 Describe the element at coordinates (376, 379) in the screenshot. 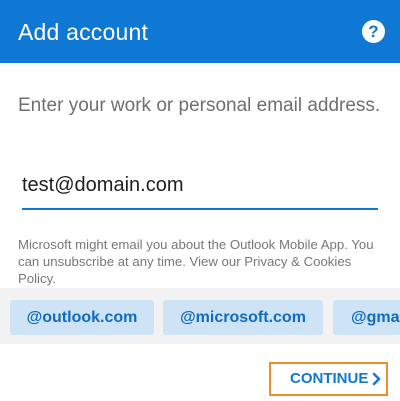

I see `chevron-right-icon` at that location.